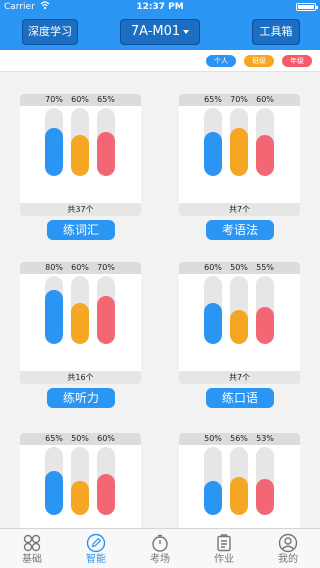 This screenshot has height=568, width=320. I want to click on personal-percent-label: 70%, so click(54, 99).